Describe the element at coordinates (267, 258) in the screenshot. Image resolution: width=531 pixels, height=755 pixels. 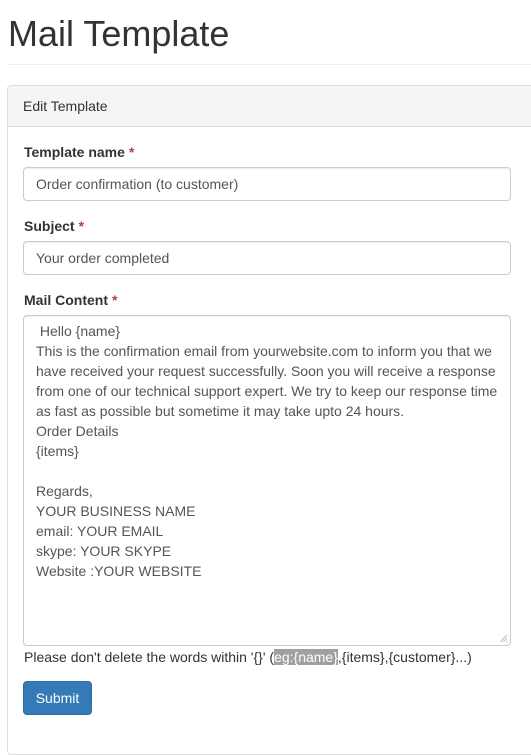
I see `subject-input` at that location.